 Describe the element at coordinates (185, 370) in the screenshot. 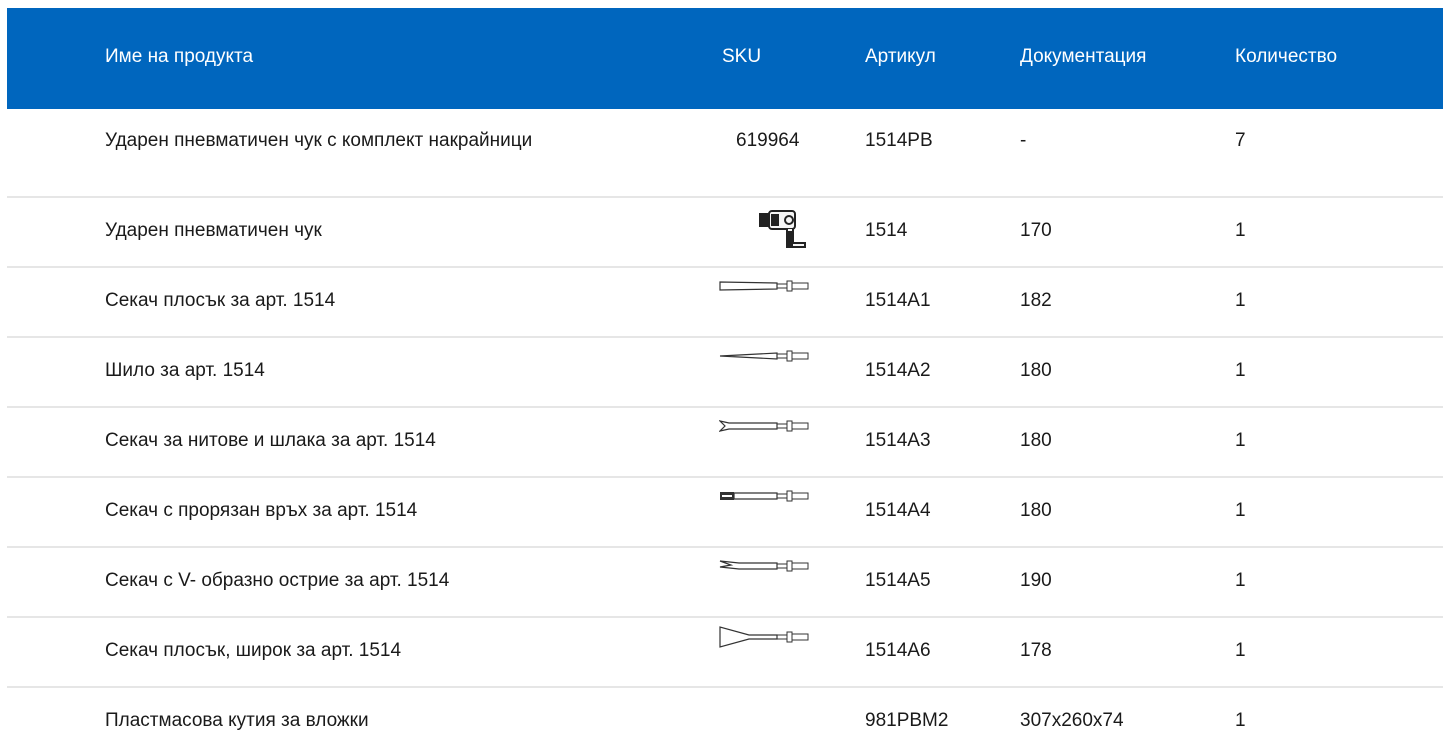

I see `product-name: Шило за арт. 1514` at that location.